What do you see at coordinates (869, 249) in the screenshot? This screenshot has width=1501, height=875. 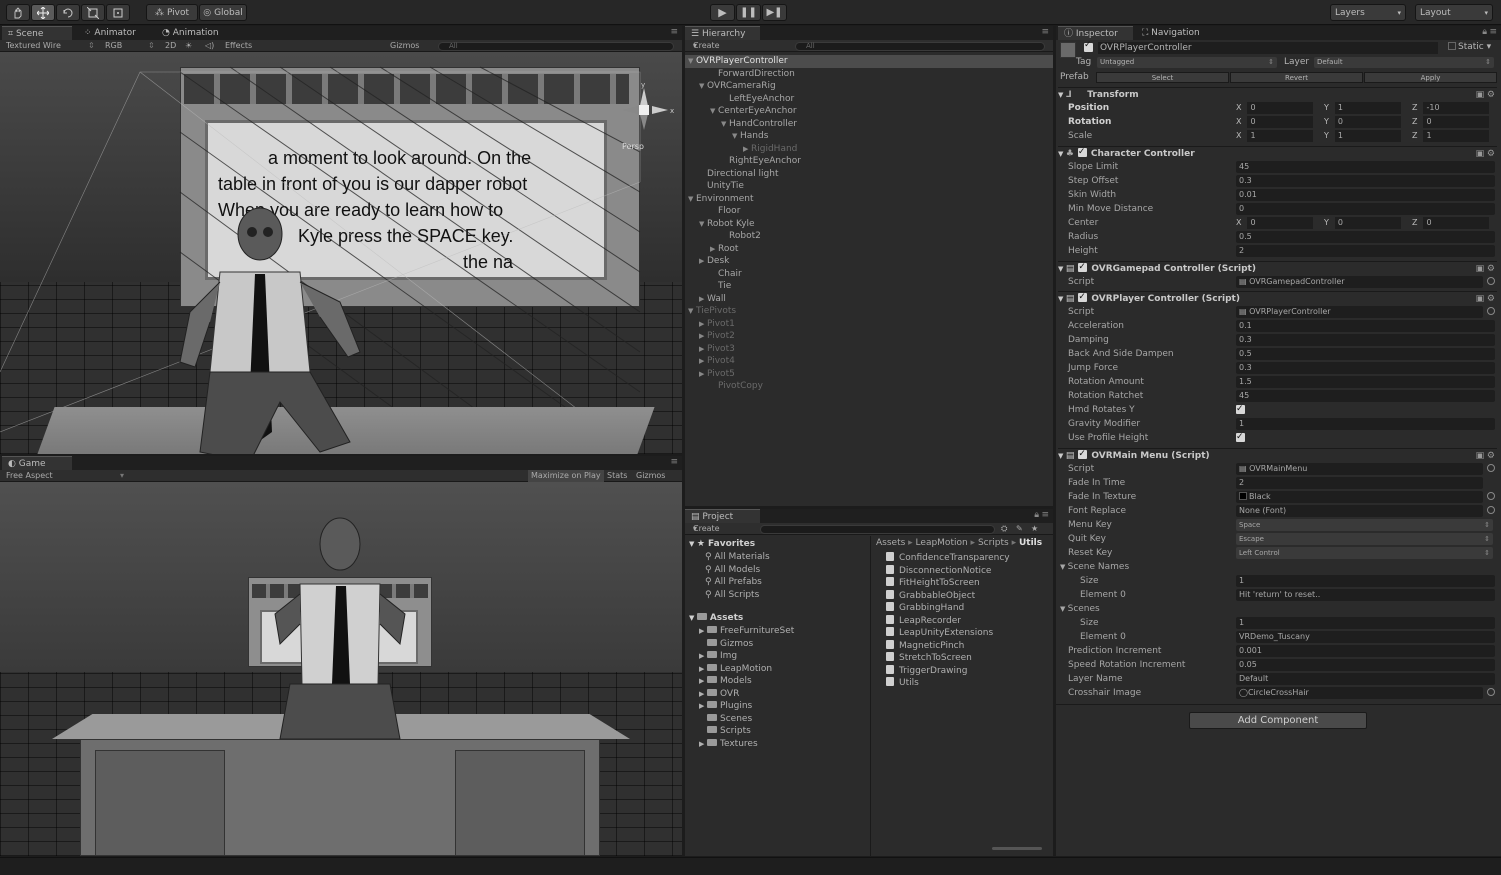 I see `hierarchy-row: ▶ Root` at bounding box center [869, 249].